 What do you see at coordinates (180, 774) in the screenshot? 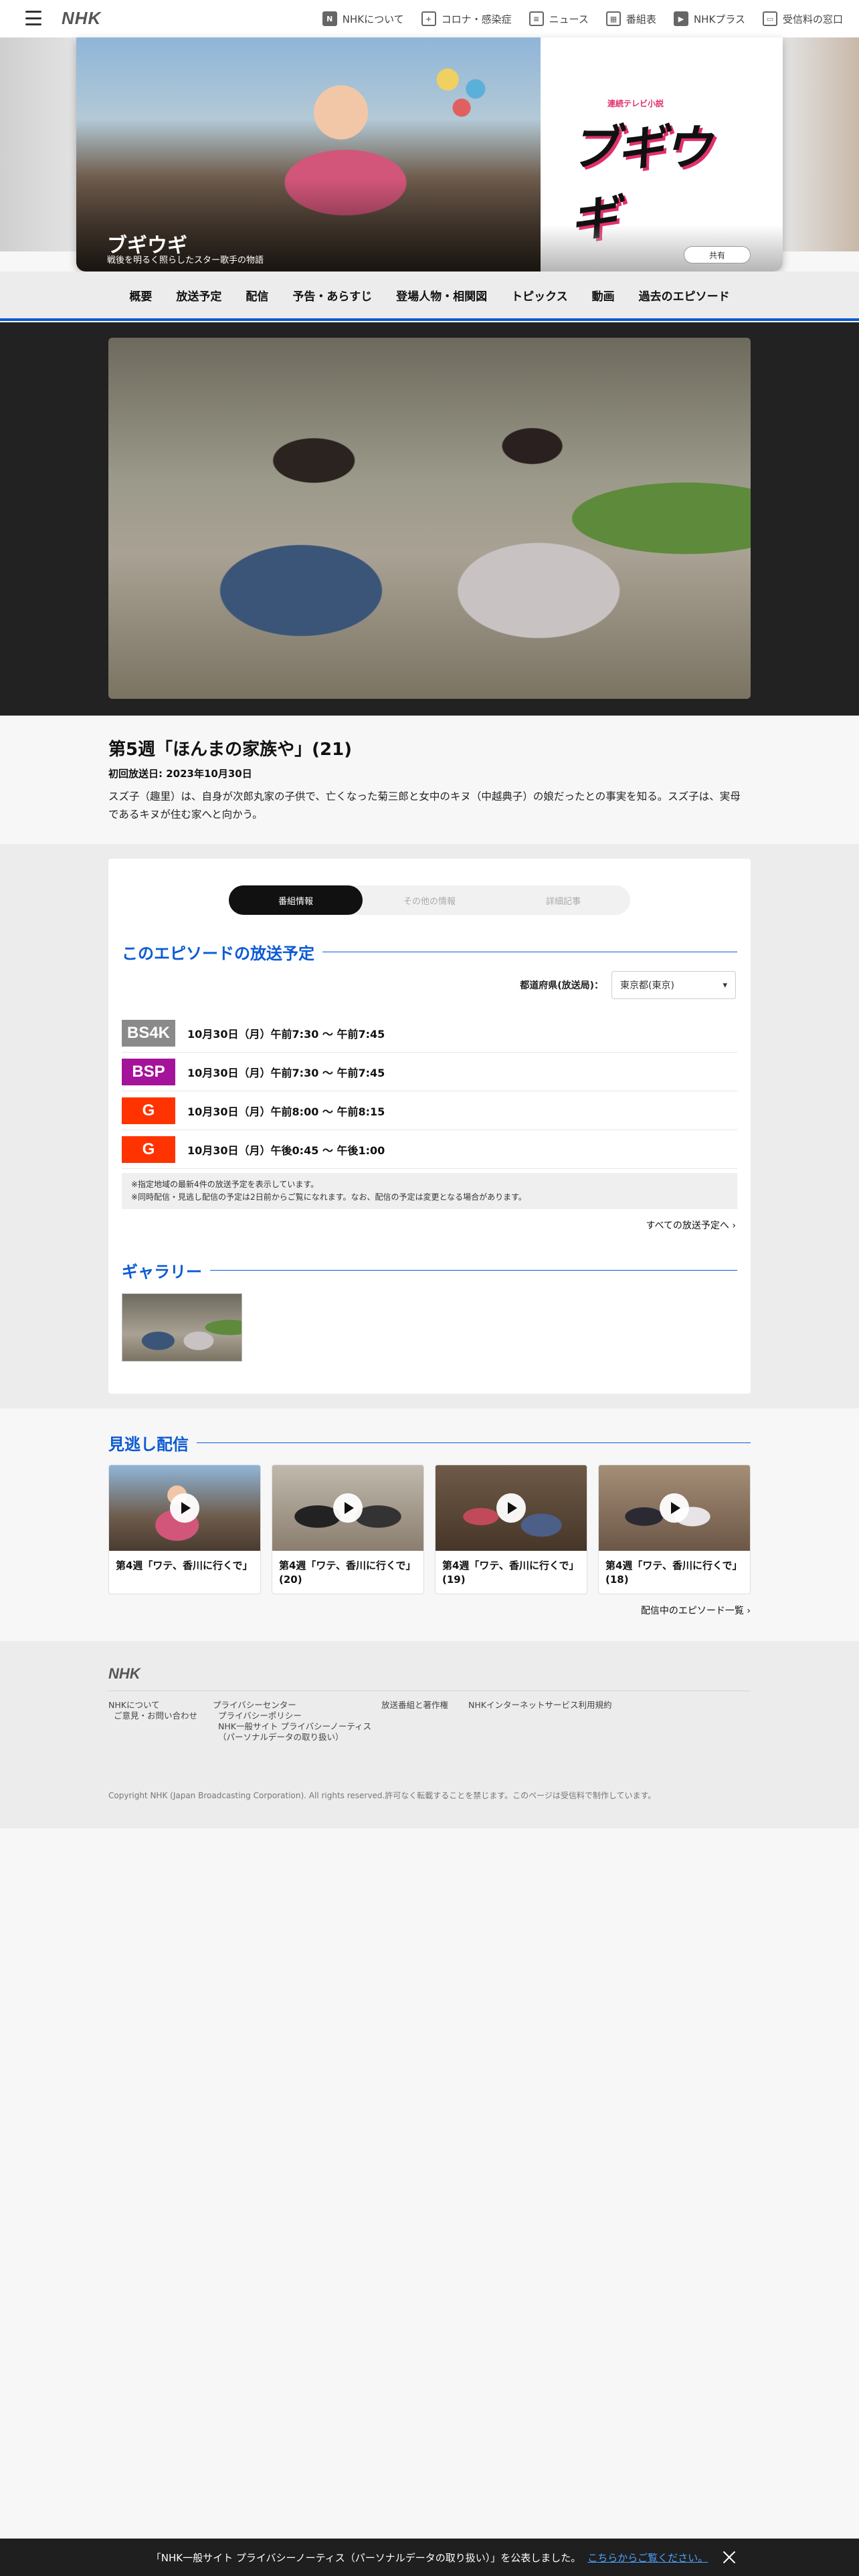
I see `episode-first-air: 初回放送日: 2023年10月30日` at bounding box center [180, 774].